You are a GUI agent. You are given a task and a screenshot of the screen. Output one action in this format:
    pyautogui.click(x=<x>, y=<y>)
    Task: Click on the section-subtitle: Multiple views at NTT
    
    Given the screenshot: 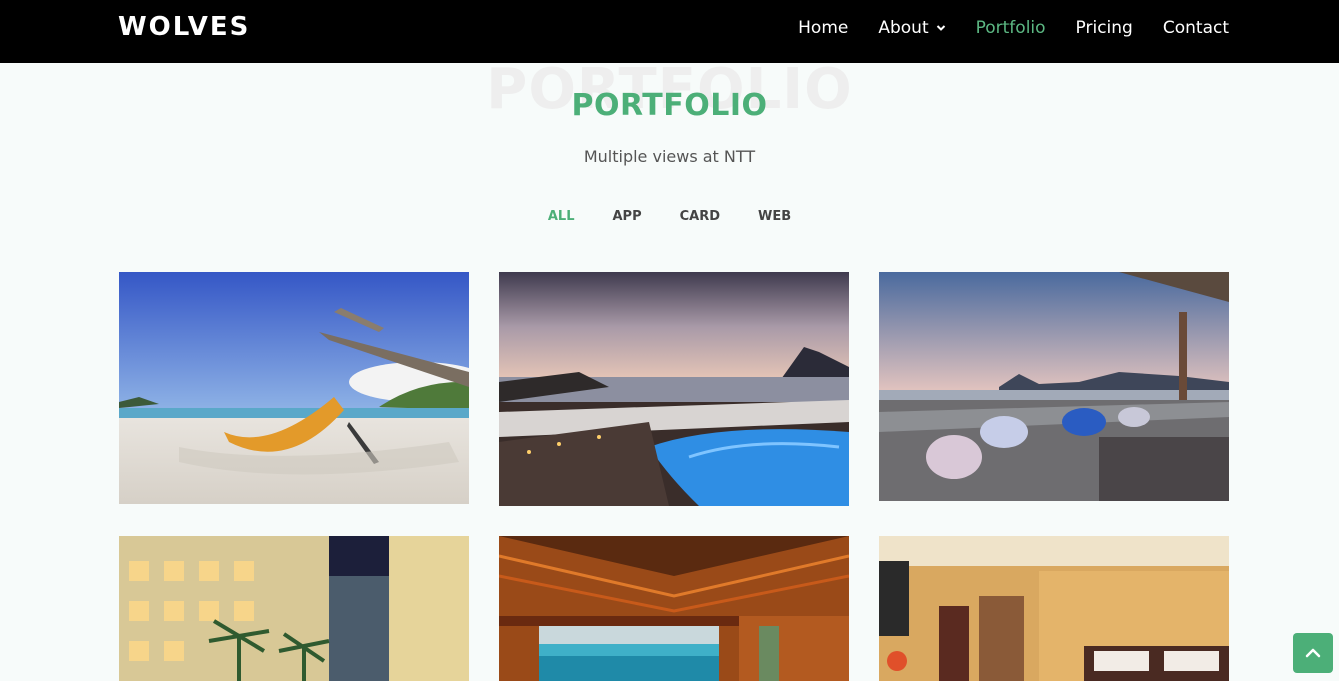 What is the action you would take?
    pyautogui.click(x=669, y=156)
    